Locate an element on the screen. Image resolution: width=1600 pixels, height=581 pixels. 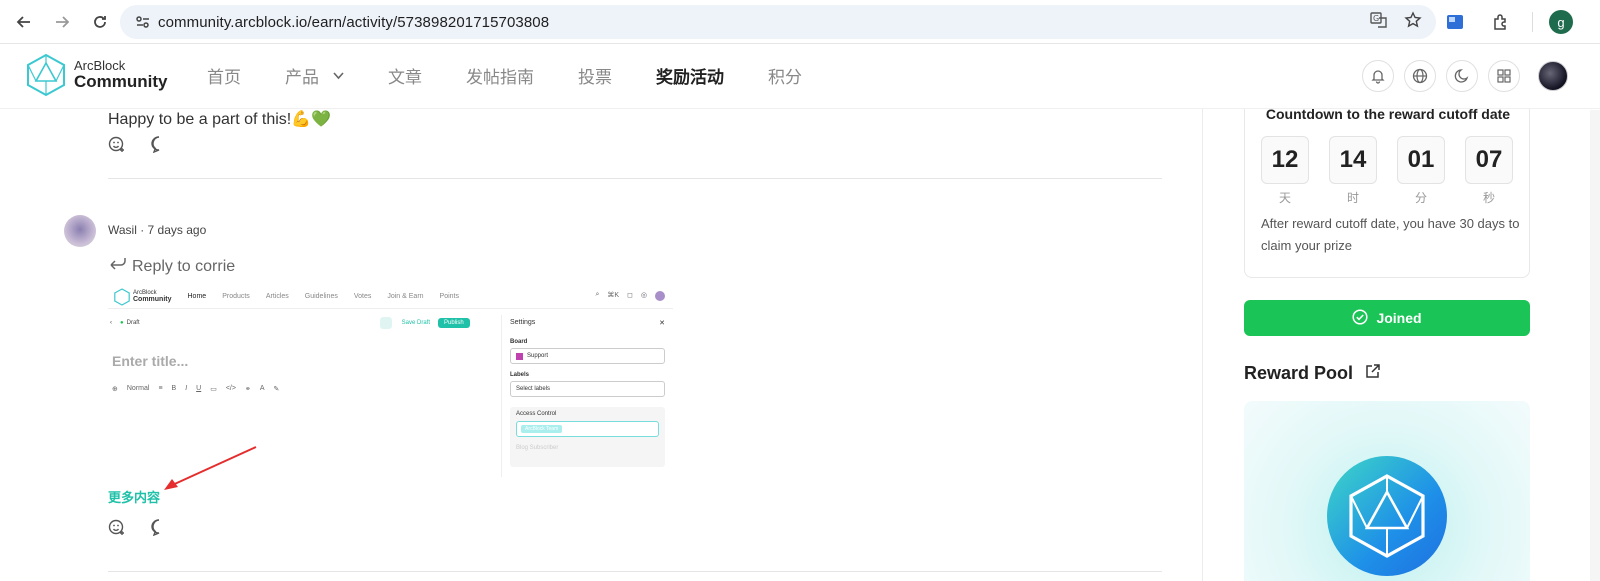
site-logo: ArcBlock Community is located at coordinates (97, 75).